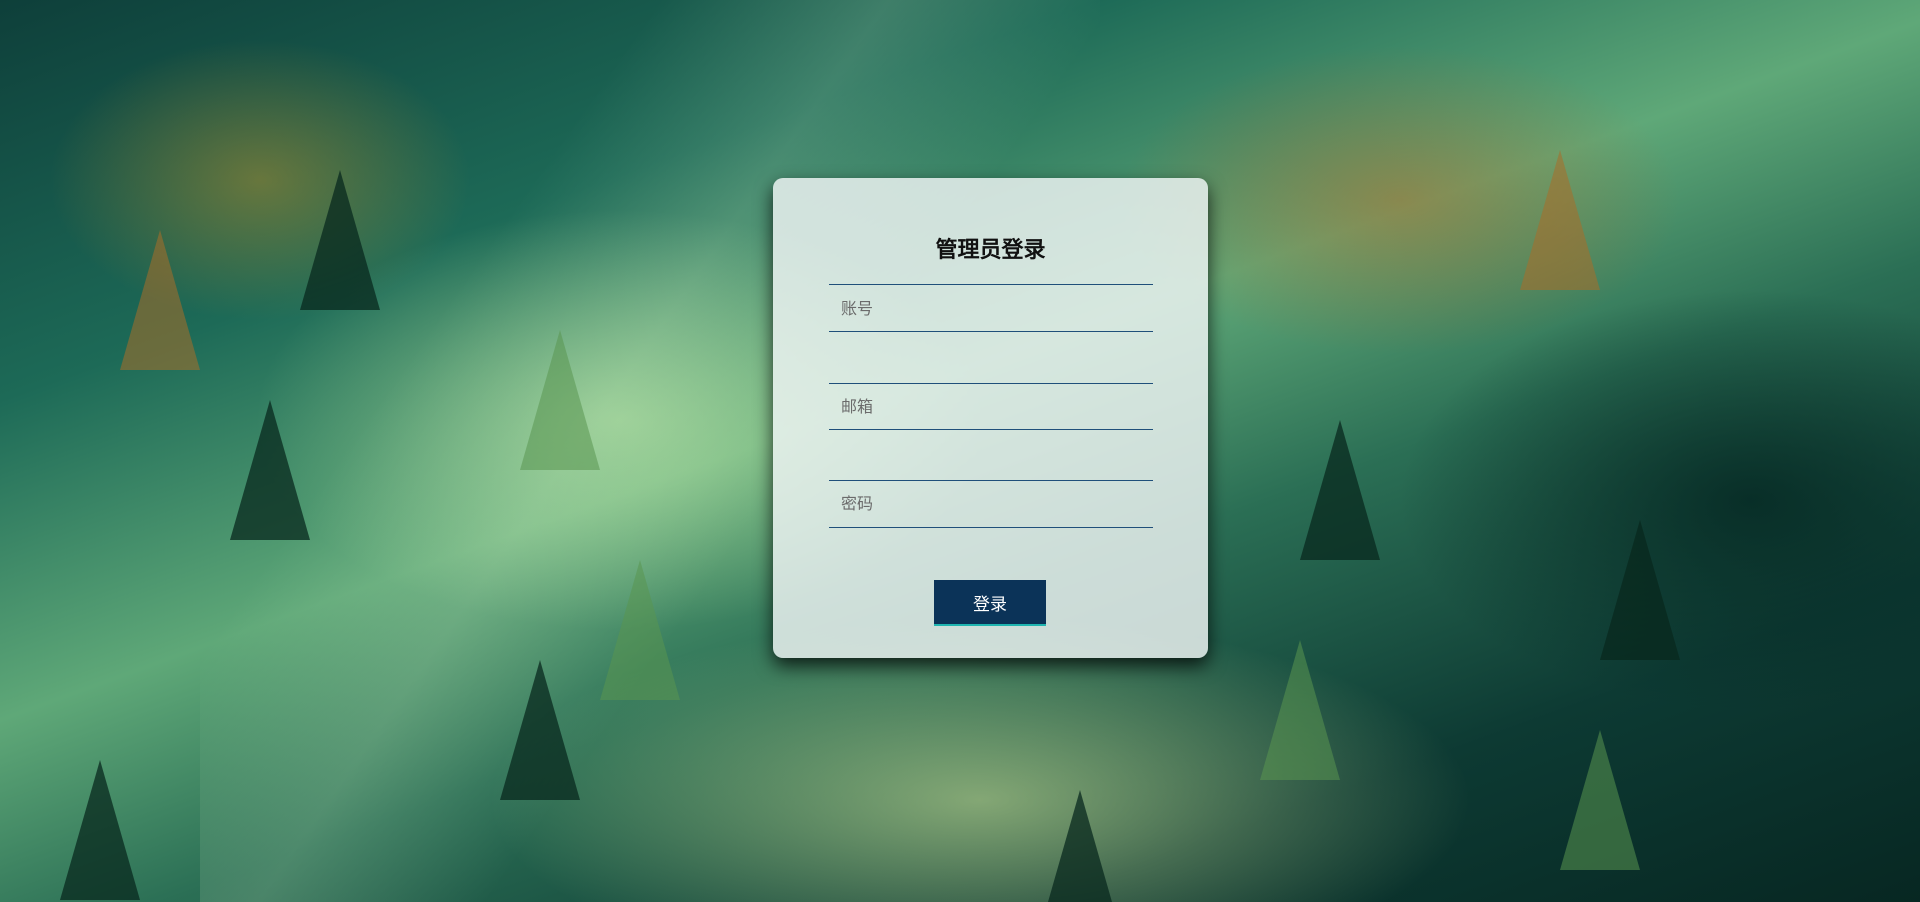 Image resolution: width=1920 pixels, height=902 pixels. I want to click on password-underline, so click(991, 527).